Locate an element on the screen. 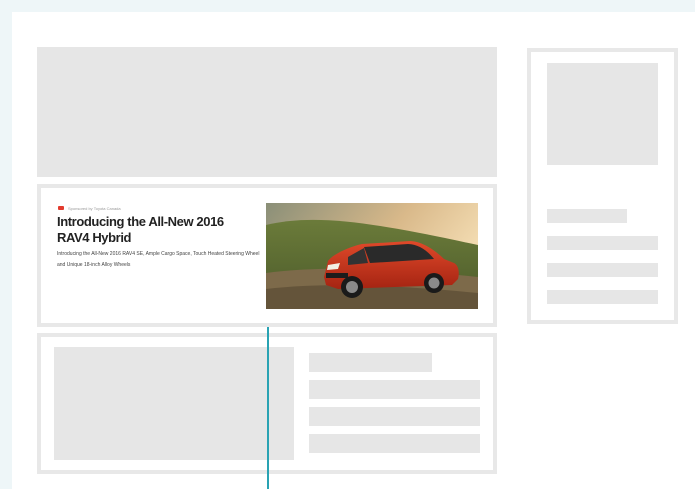 Image resolution: width=695 pixels, height=489 pixels. sidebar-image-placeholder is located at coordinates (602, 114).